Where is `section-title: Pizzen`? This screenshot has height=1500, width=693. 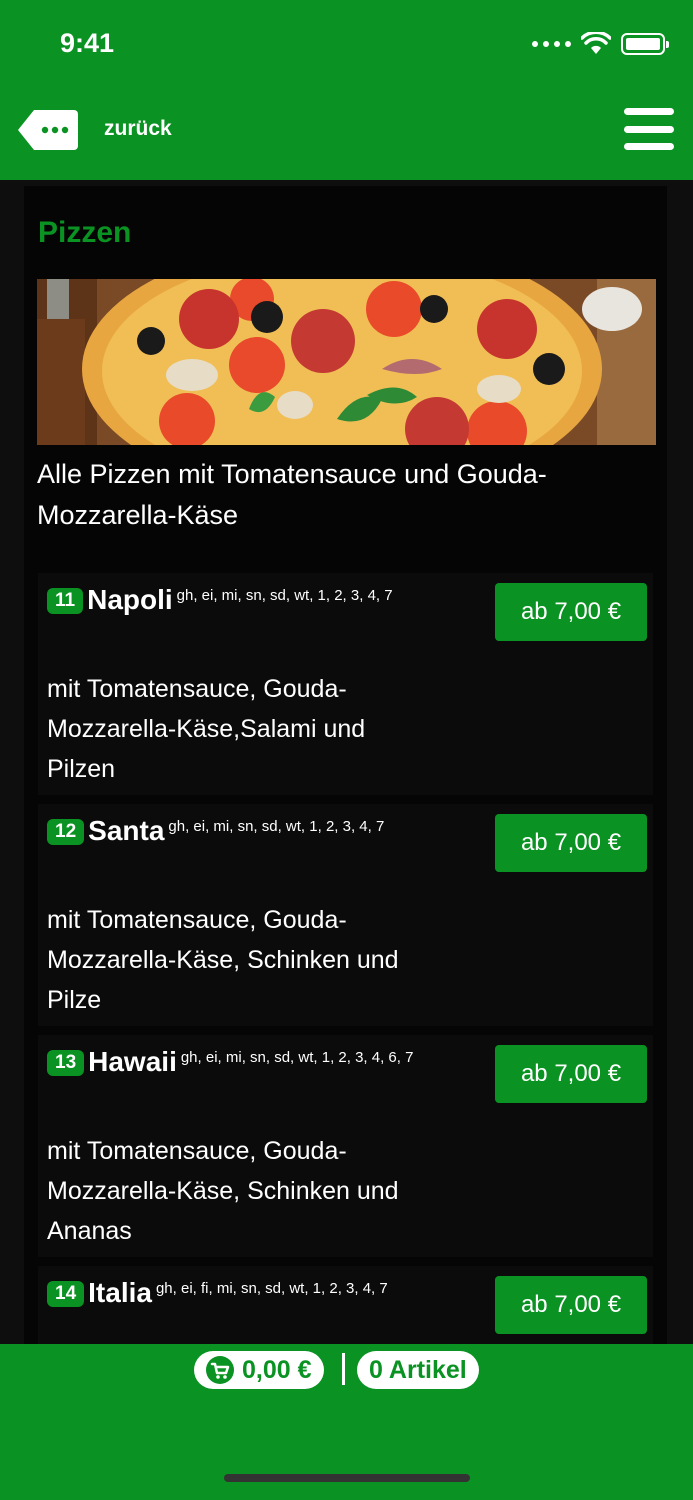
section-title: Pizzen is located at coordinates (85, 232).